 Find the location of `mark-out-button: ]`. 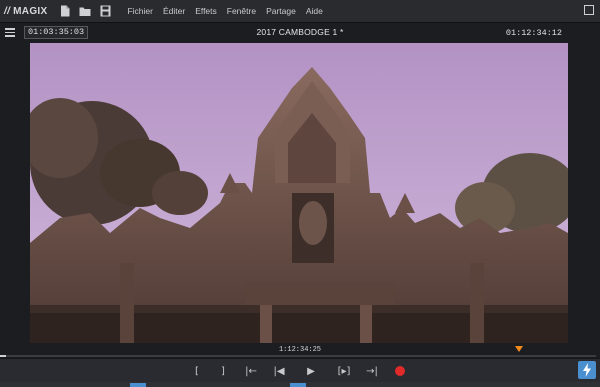

mark-out-button: ] is located at coordinates (223, 371).